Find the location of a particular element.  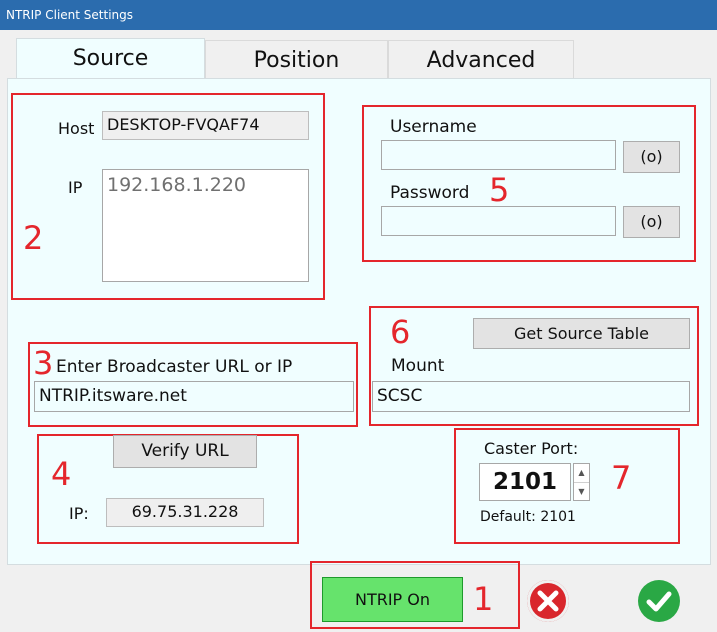

caster-port-default: Default: 2101 is located at coordinates (528, 517).